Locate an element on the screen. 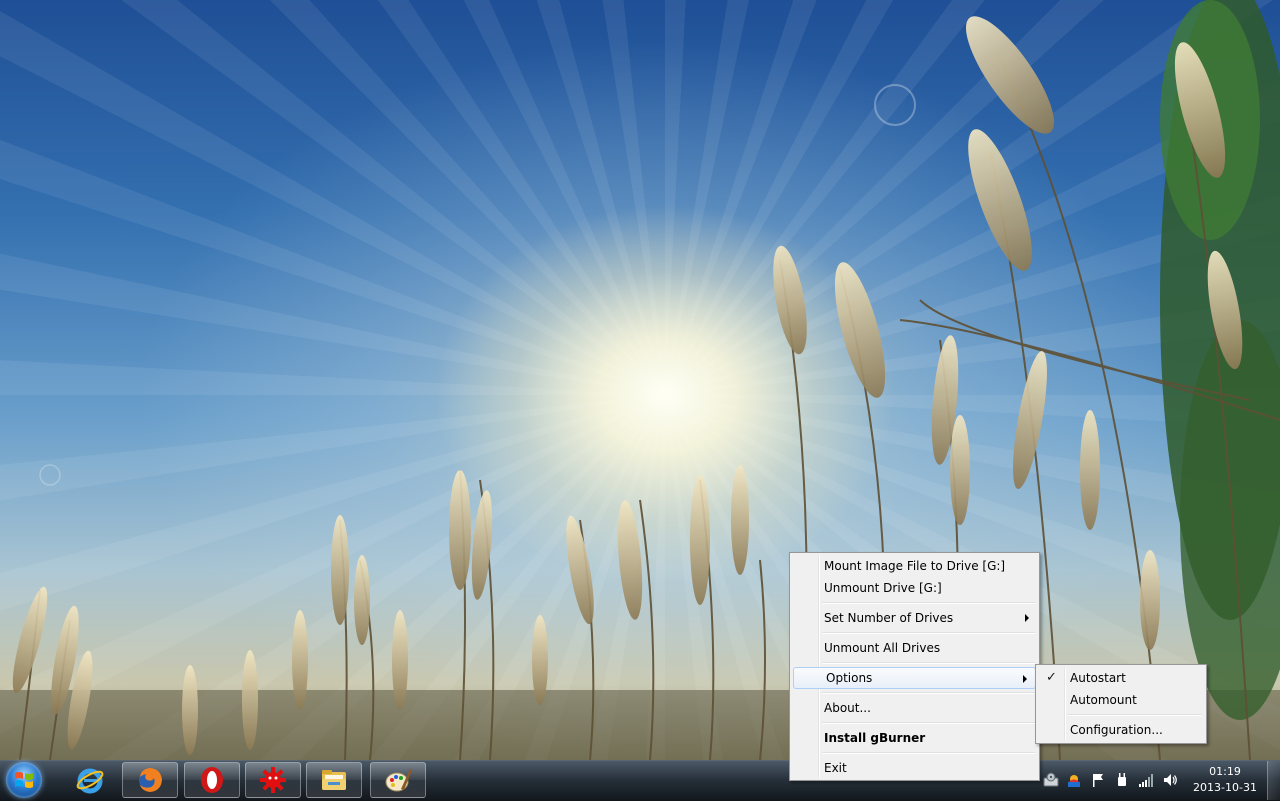  firefox-icon is located at coordinates (150, 780).